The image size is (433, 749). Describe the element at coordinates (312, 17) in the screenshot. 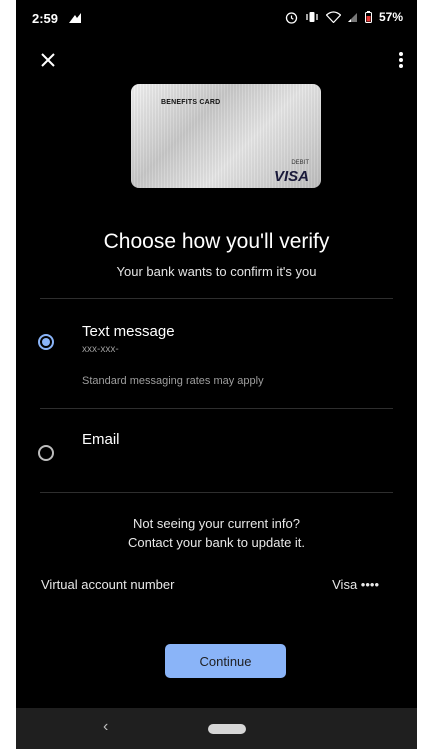

I see `vibrate-icon` at that location.